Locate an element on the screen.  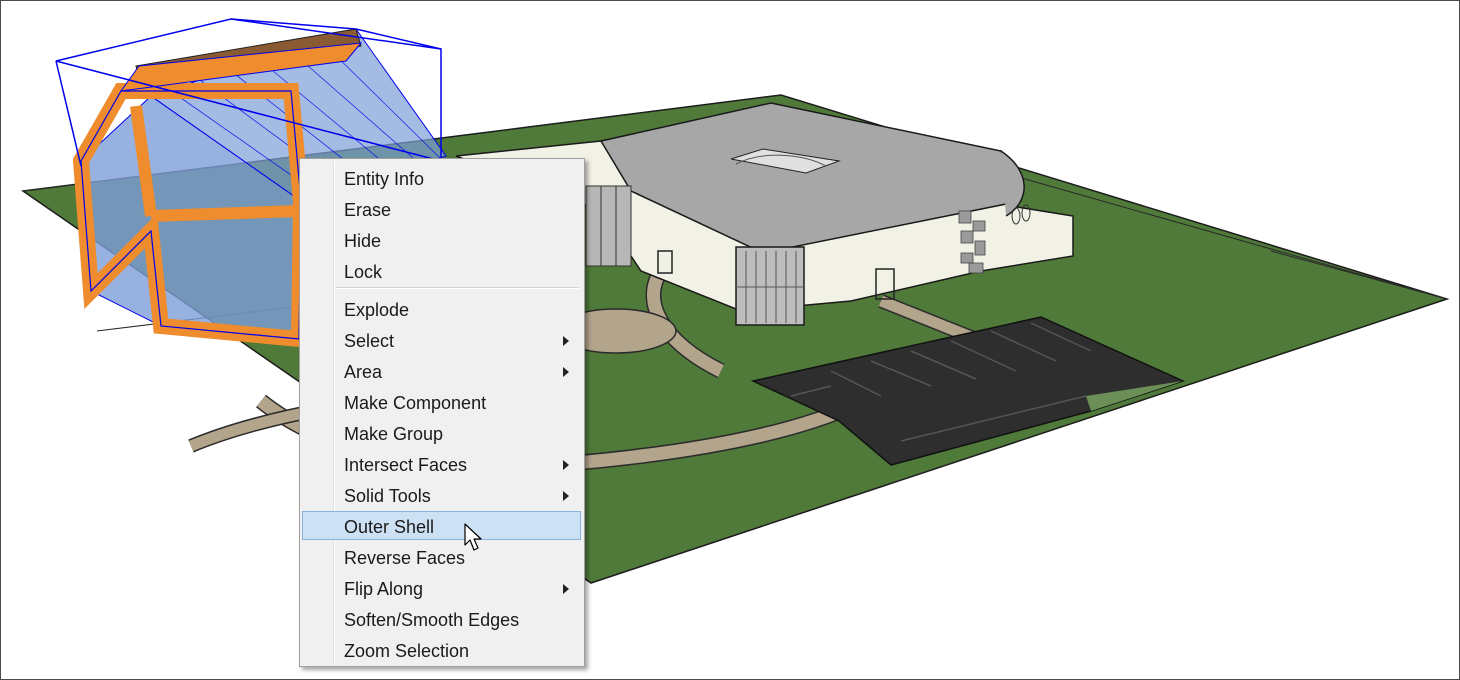
menu-item-zoom-selection: Zoom Selection is located at coordinates (441, 649).